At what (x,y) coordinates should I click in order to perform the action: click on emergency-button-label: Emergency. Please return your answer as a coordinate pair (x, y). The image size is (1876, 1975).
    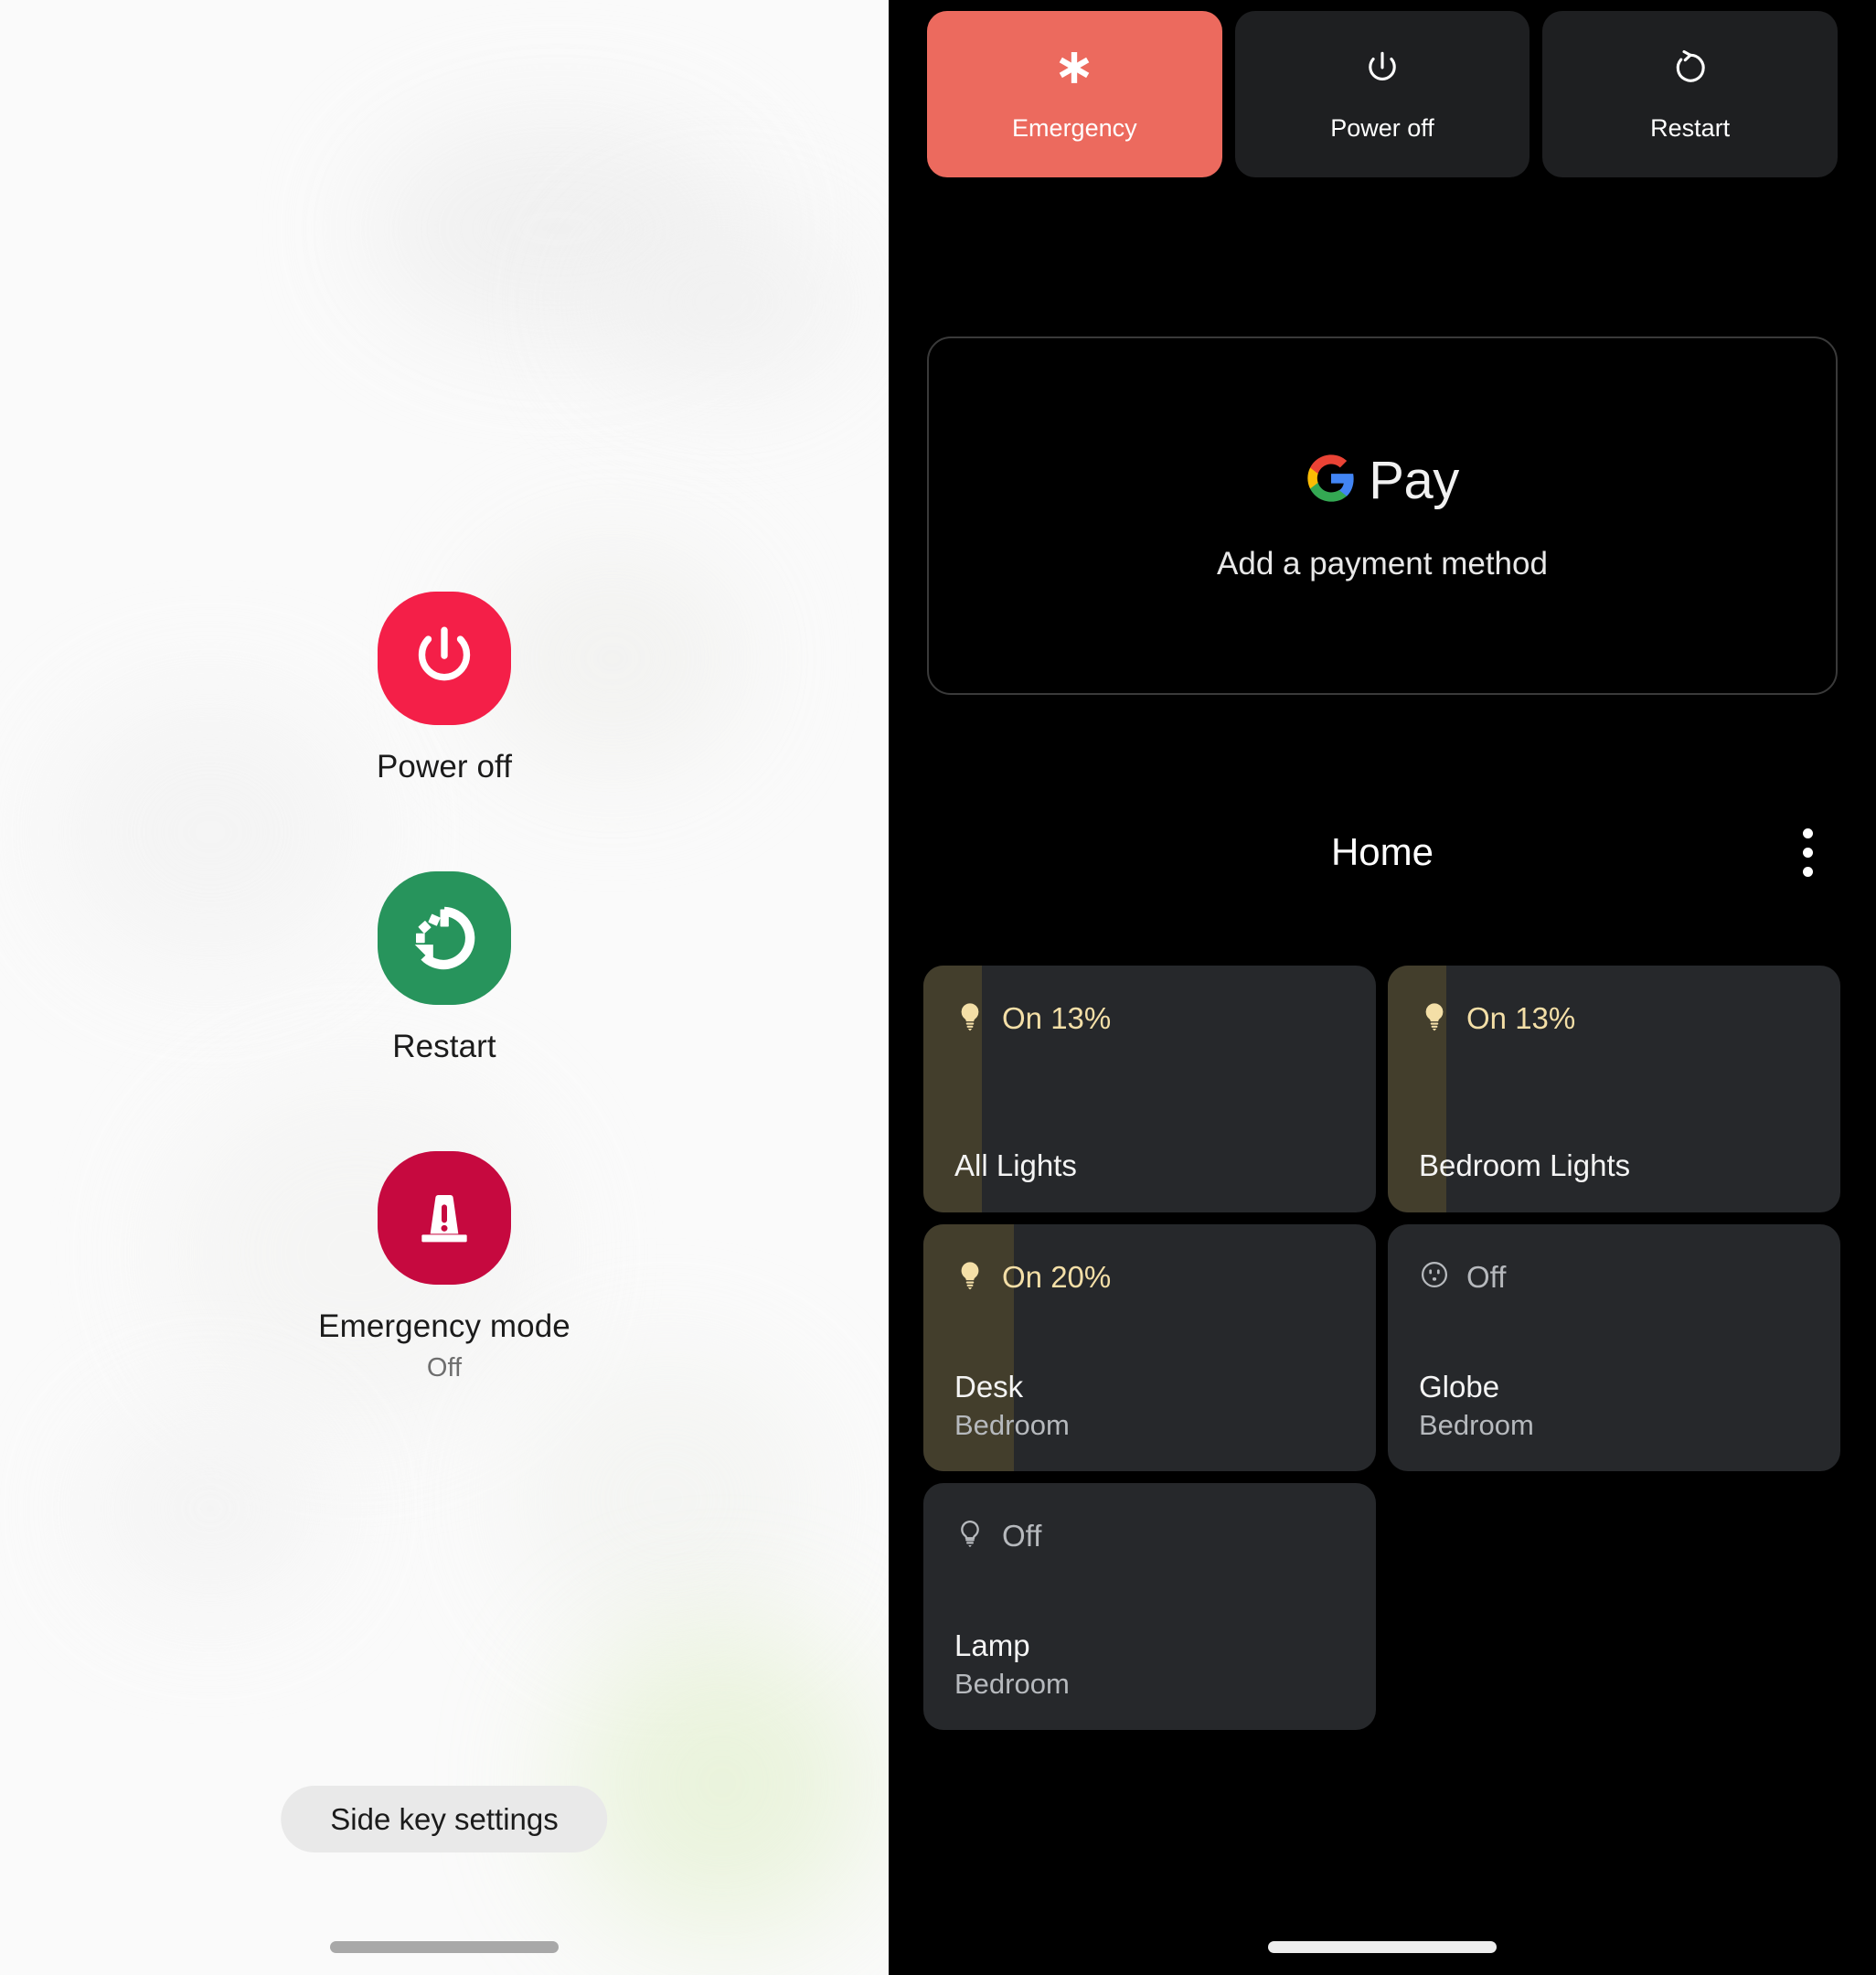
    Looking at the image, I should click on (1074, 128).